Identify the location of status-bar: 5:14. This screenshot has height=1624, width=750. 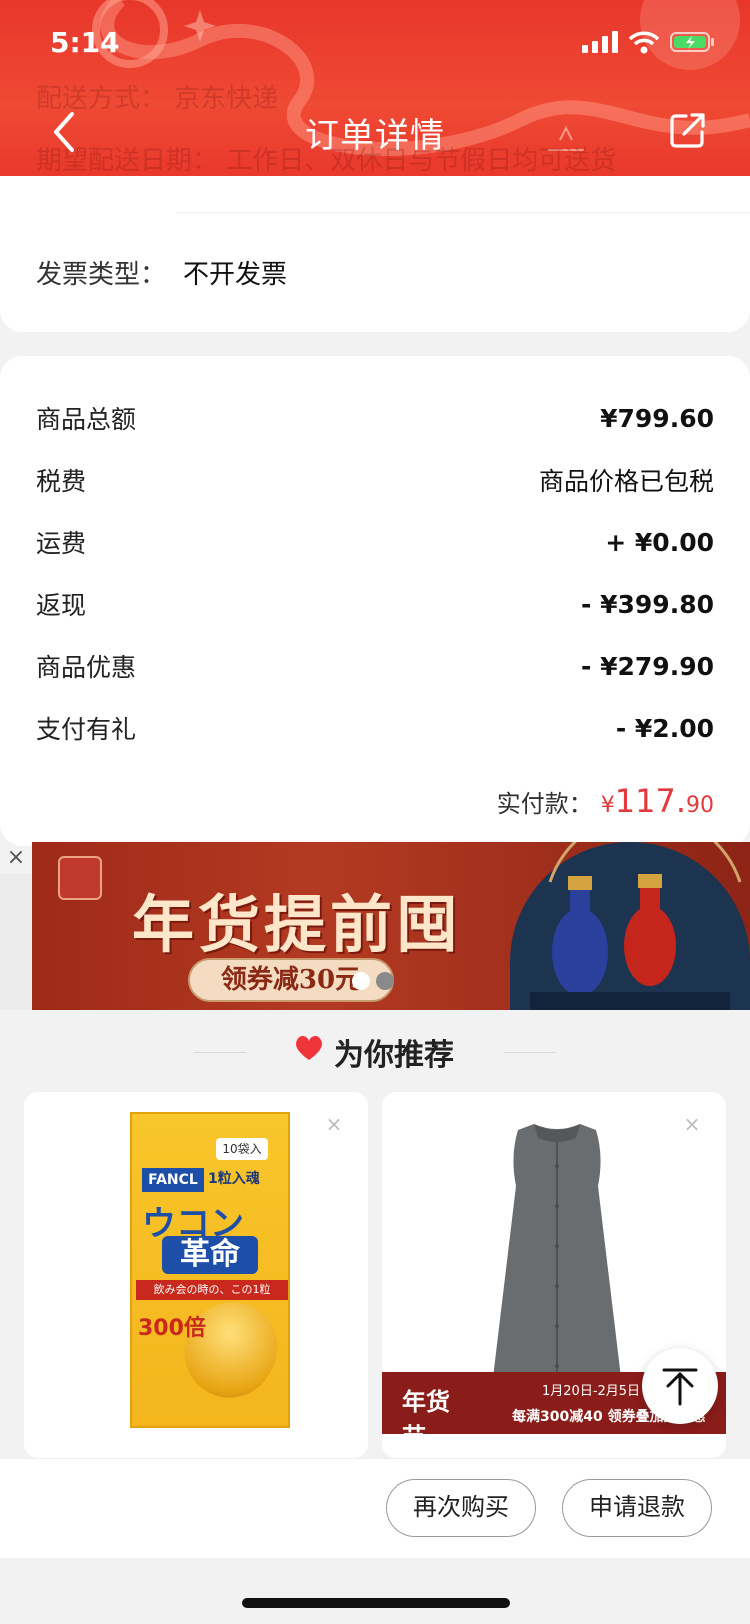
(375, 44).